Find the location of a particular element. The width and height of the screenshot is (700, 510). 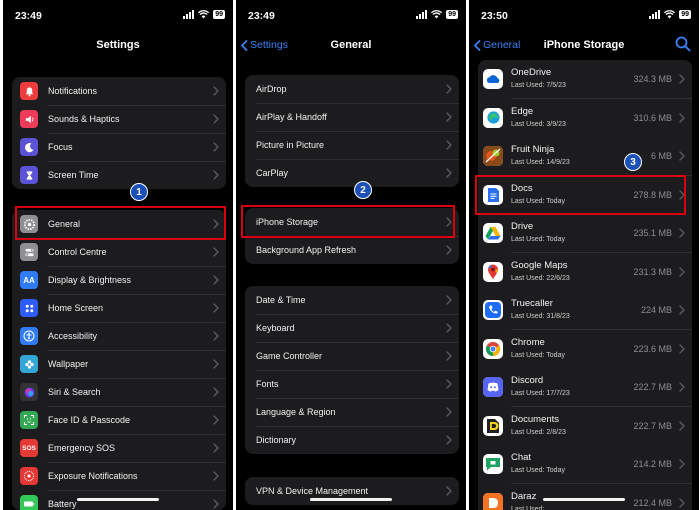

sos-icon: SOS is located at coordinates (29, 448).